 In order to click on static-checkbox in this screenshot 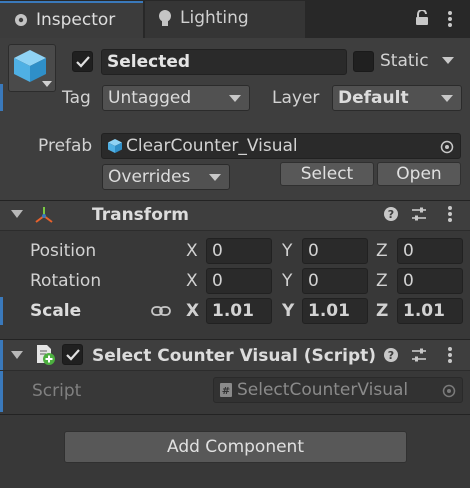, I will do `click(363, 61)`.